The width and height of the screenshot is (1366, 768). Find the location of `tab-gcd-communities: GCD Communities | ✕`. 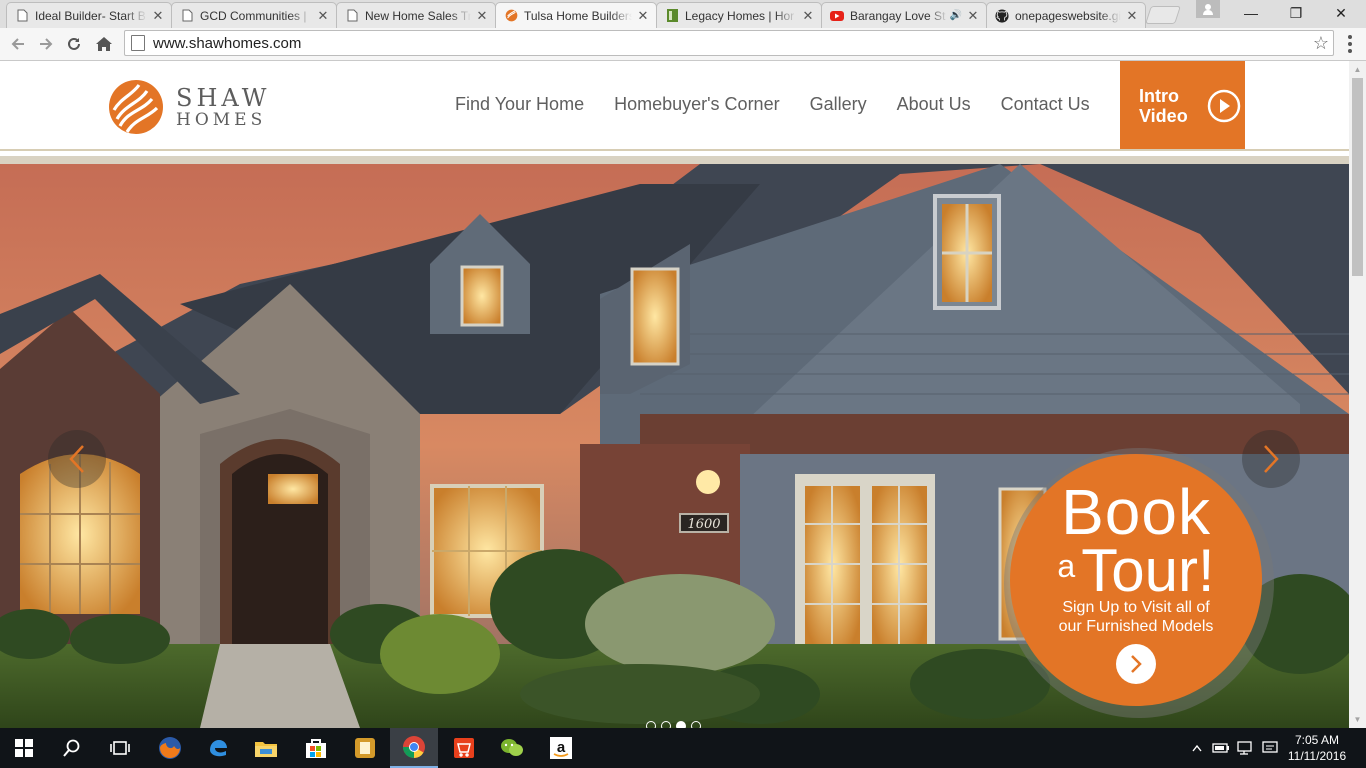

tab-gcd-communities: GCD Communities | ✕ is located at coordinates (254, 15).